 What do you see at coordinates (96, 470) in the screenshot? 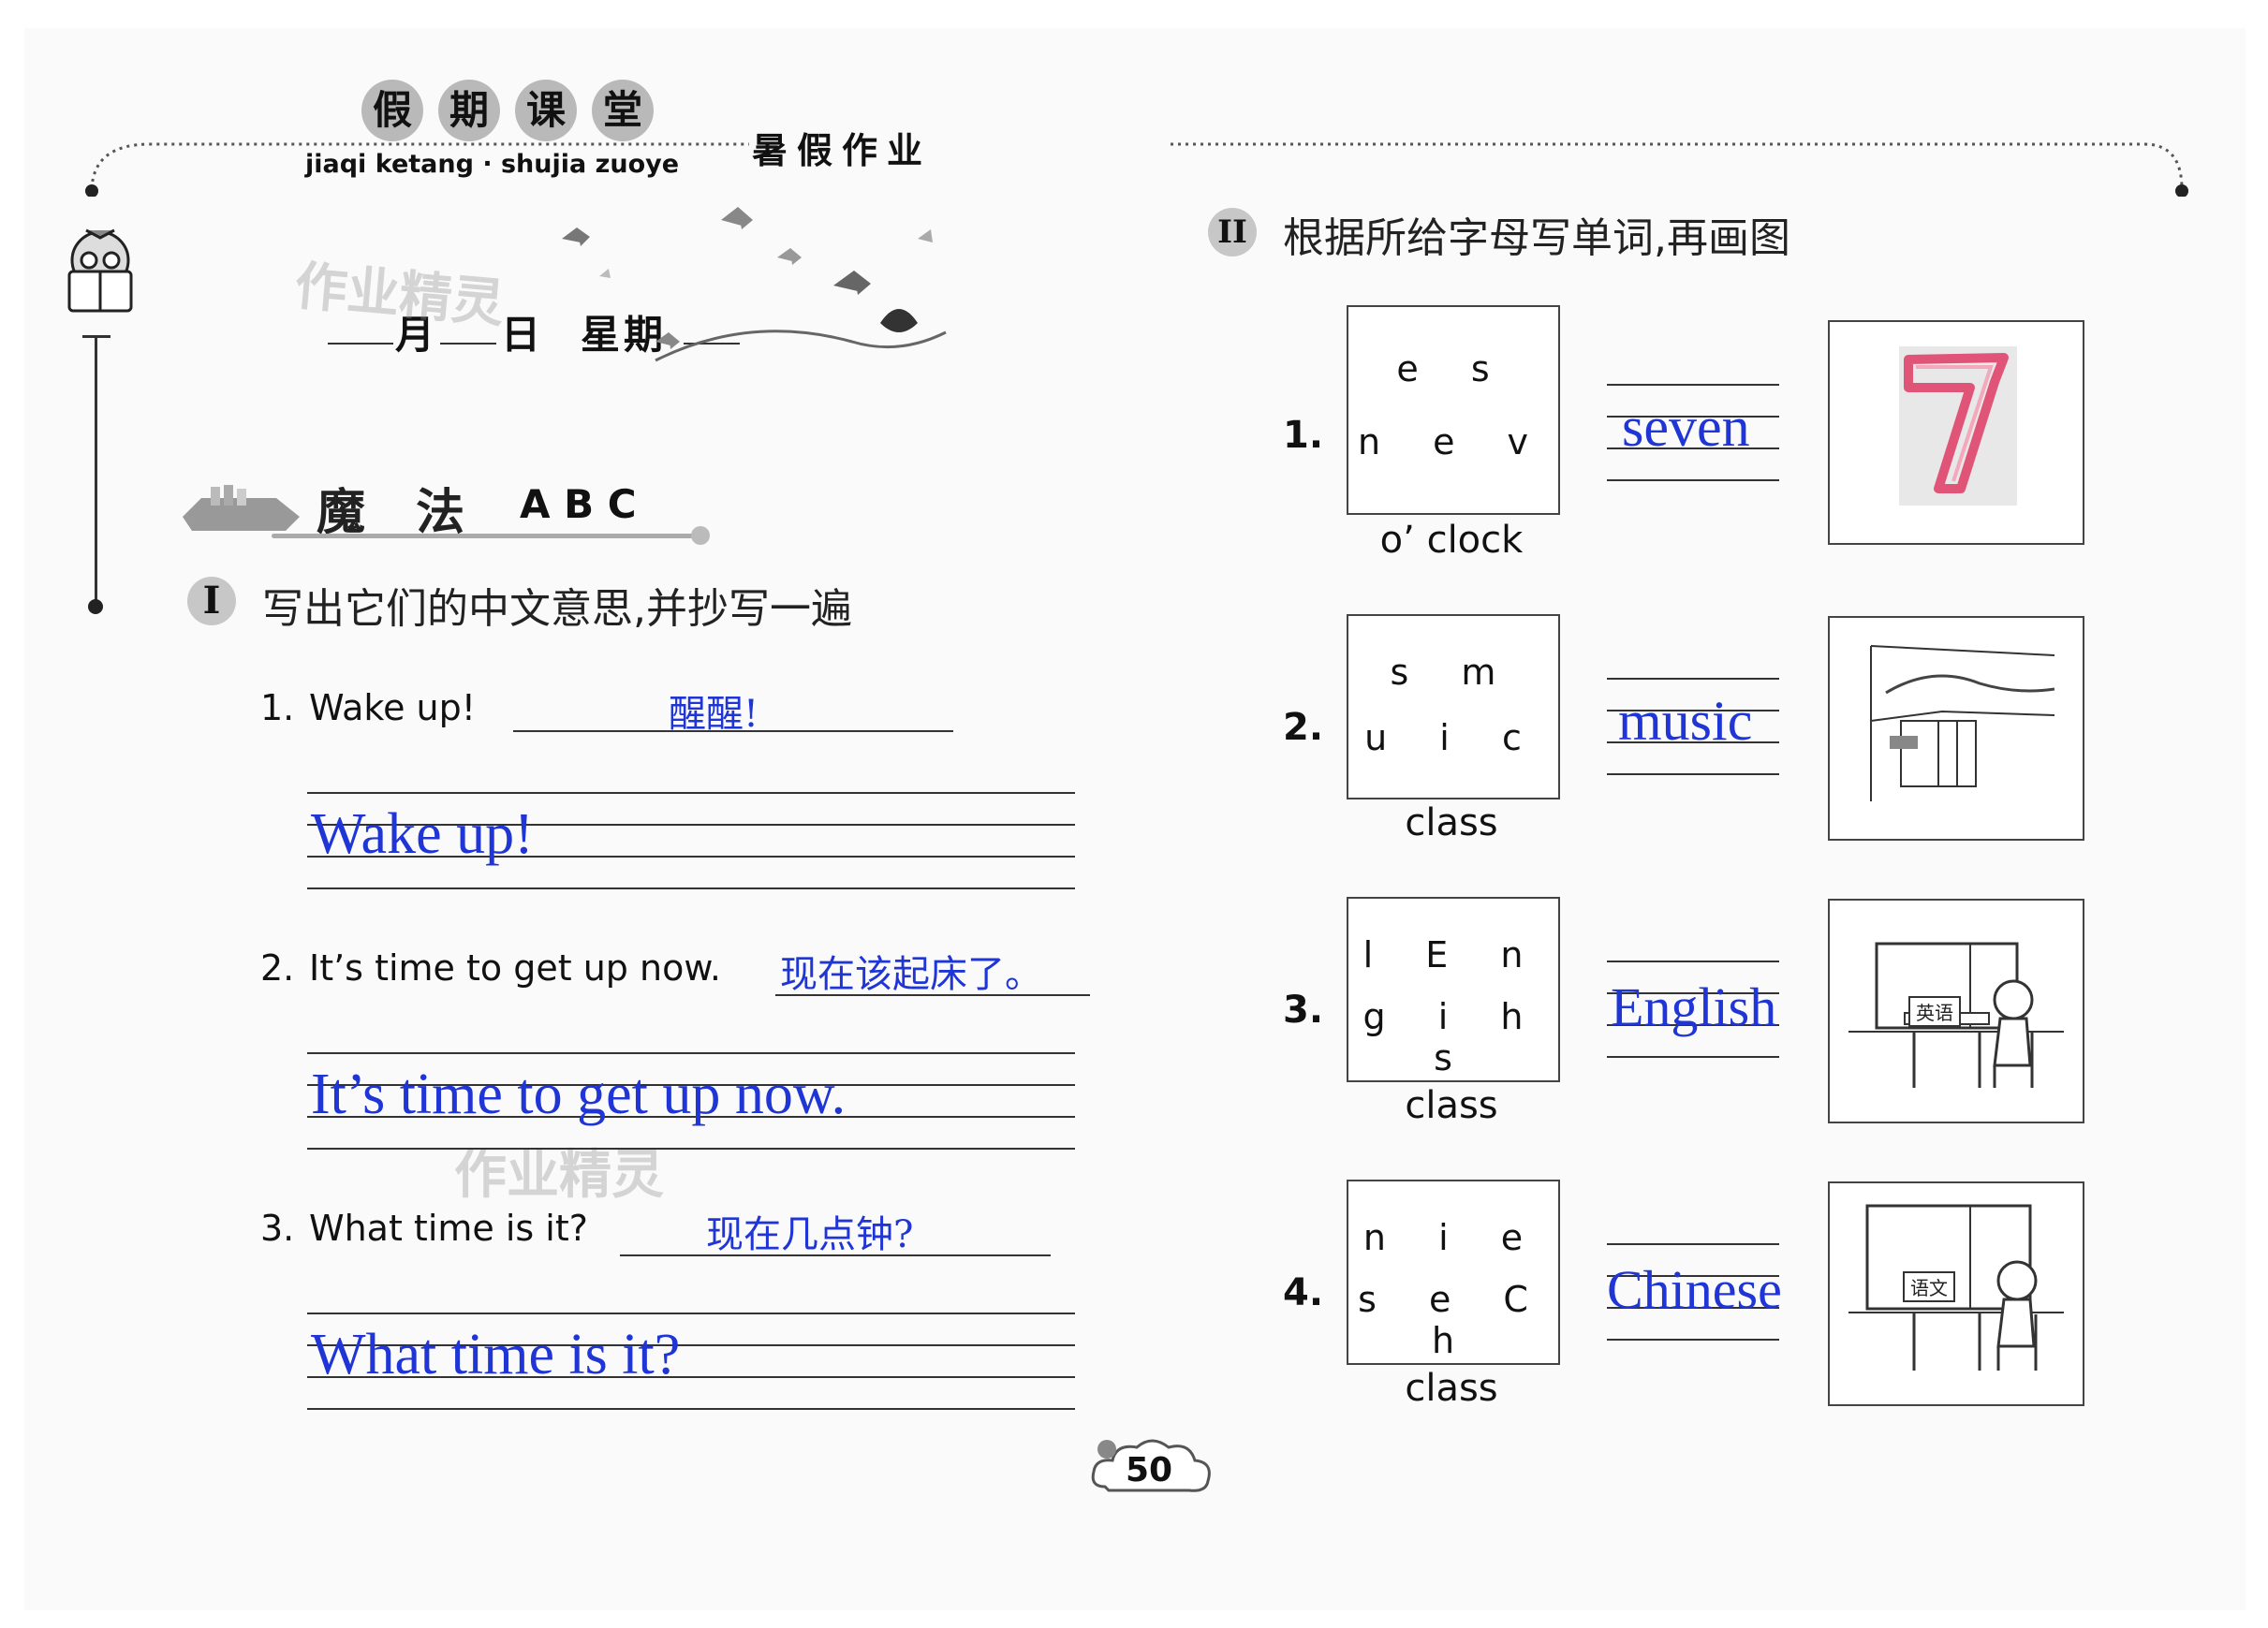
I see `margin-line` at bounding box center [96, 470].